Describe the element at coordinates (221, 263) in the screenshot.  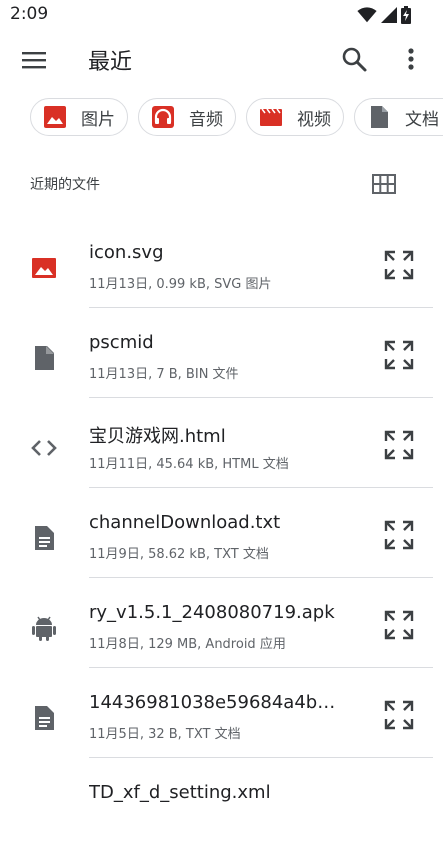
I see `file-row: icon.svg 11月13日, 0.99 kB, SVG 图片` at that location.